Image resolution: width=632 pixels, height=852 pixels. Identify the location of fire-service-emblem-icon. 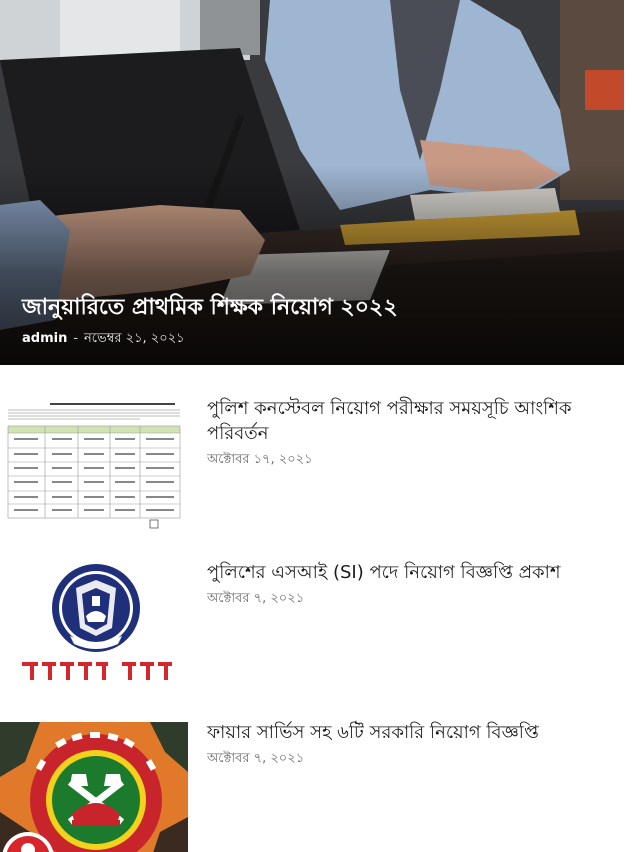
(94, 787).